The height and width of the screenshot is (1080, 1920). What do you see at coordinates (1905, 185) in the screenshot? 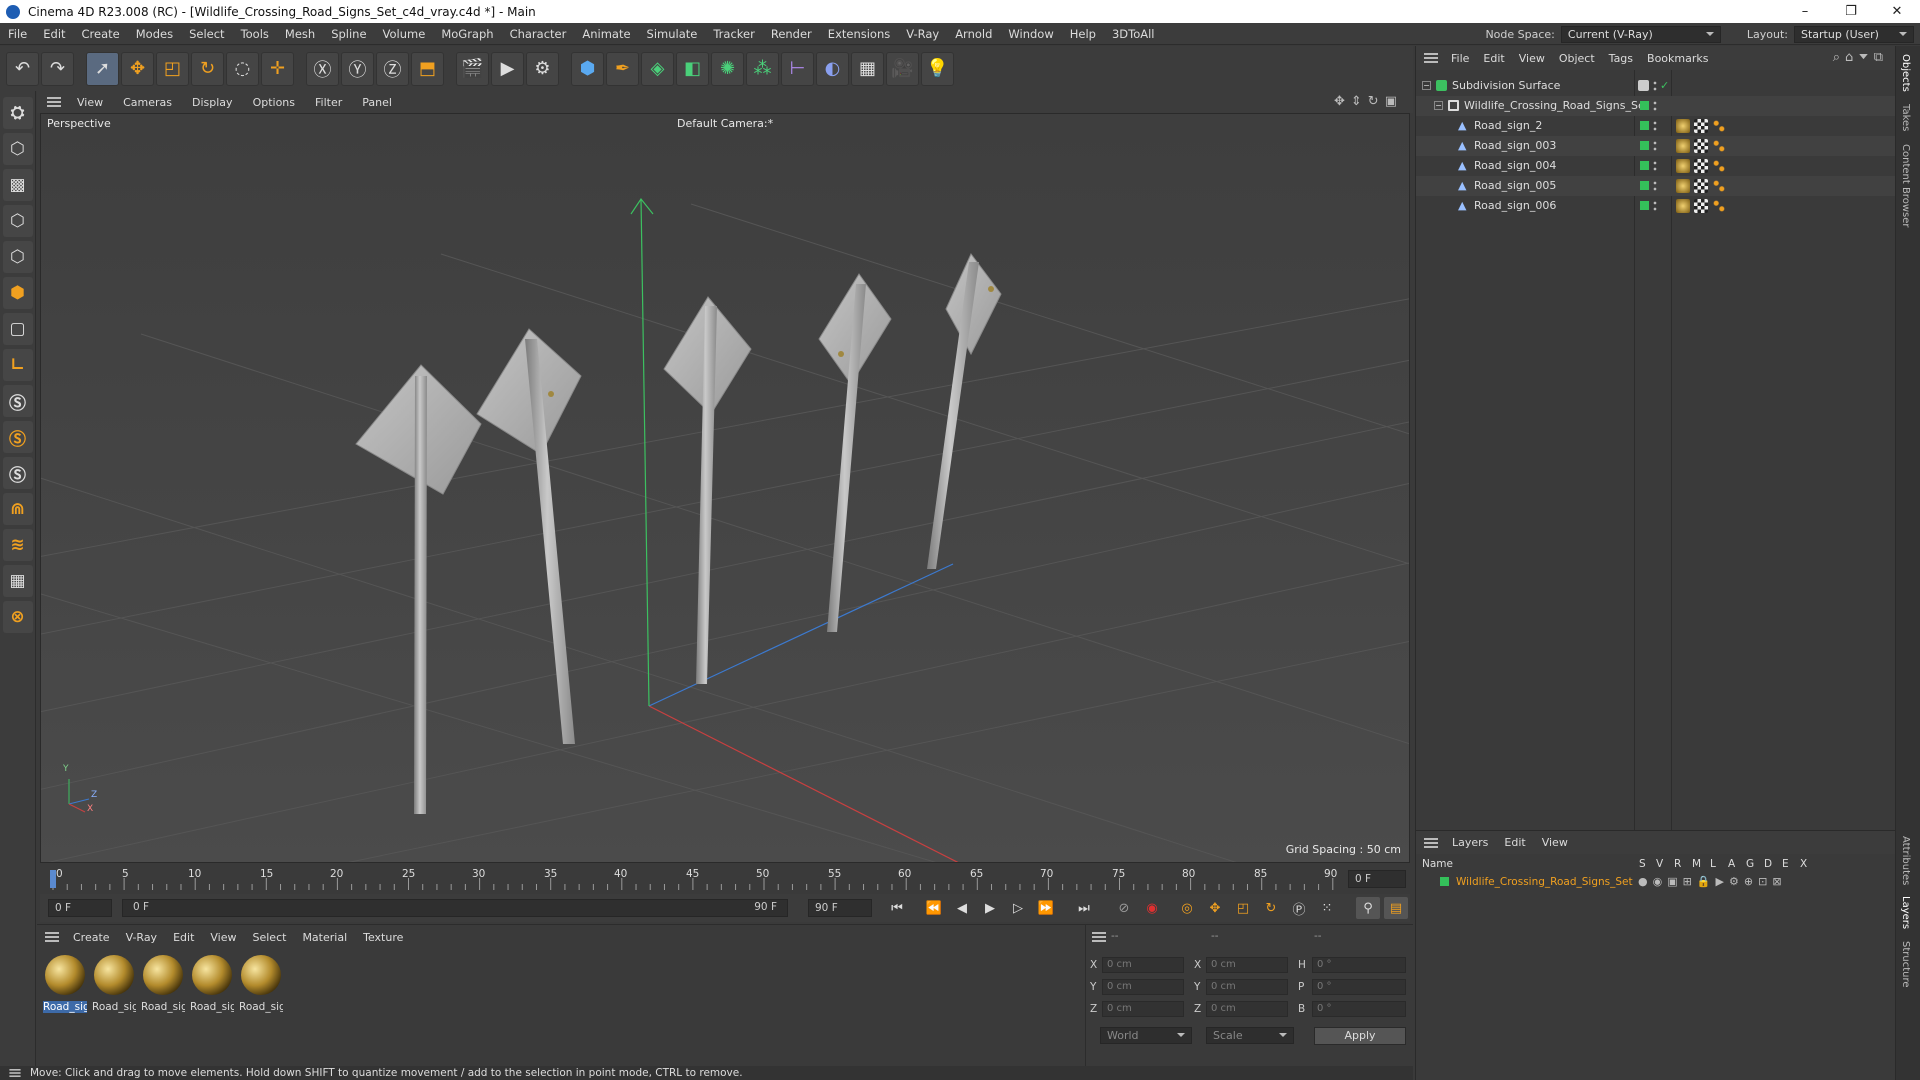
I see `tab-content-browser: Content Browser` at bounding box center [1905, 185].